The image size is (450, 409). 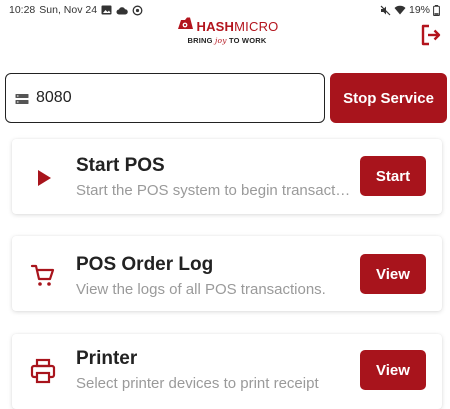 What do you see at coordinates (393, 370) in the screenshot?
I see `view-printer-button: View` at bounding box center [393, 370].